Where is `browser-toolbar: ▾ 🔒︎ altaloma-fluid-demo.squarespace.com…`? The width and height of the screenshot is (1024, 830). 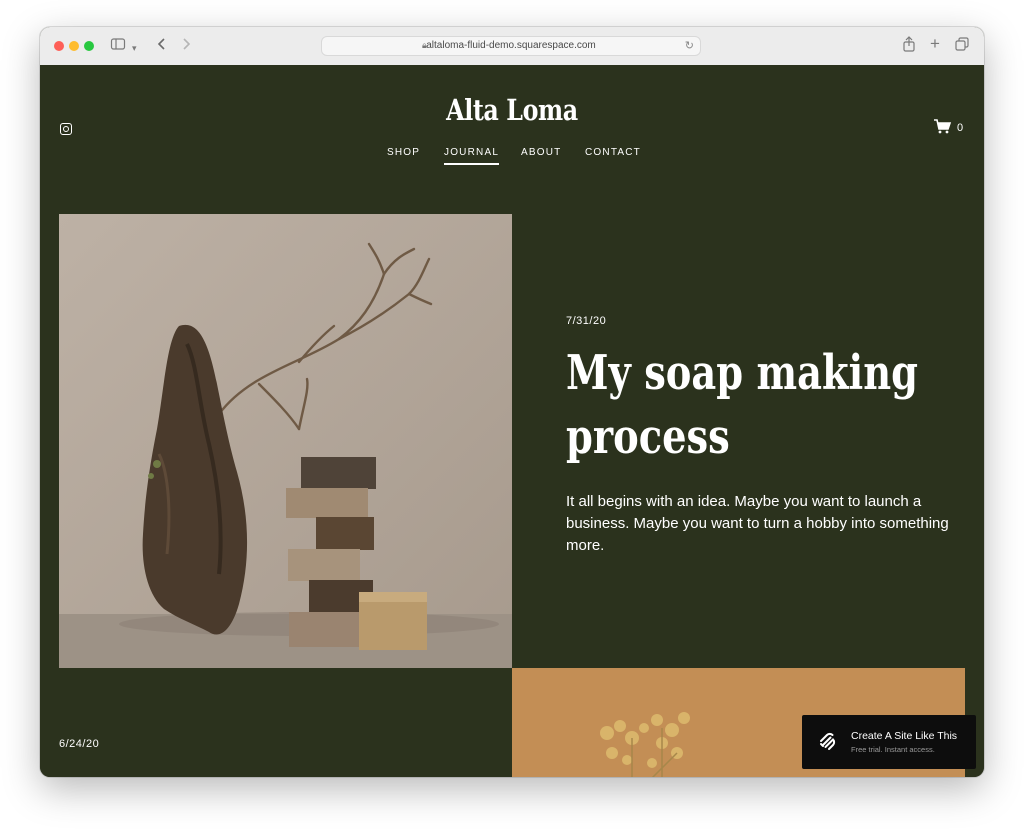 browser-toolbar: ▾ 🔒︎ altaloma-fluid-demo.squarespace.com… is located at coordinates (512, 46).